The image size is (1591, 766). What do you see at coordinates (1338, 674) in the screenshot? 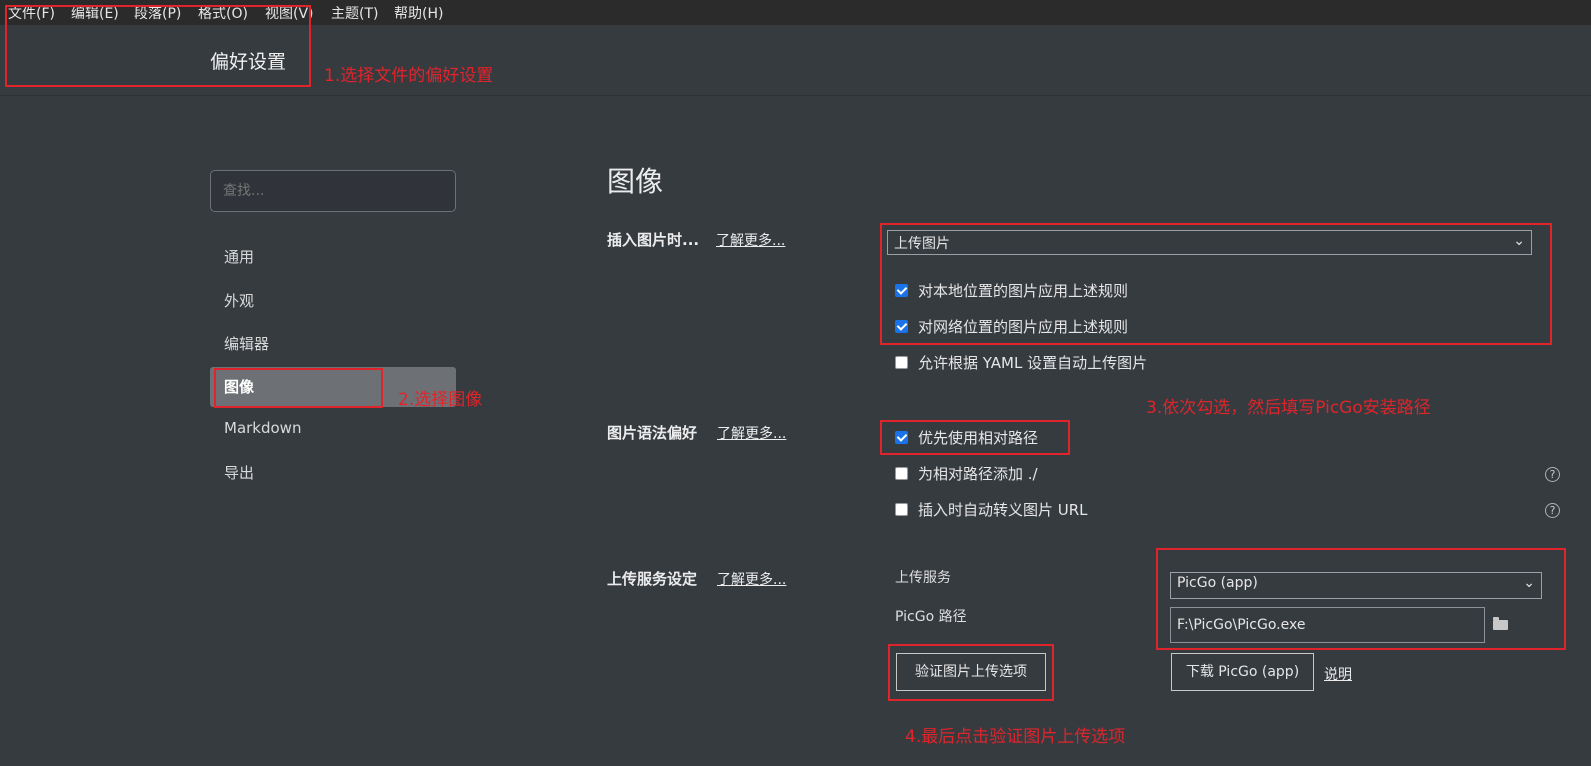
I see `explain-link: 说明` at bounding box center [1338, 674].